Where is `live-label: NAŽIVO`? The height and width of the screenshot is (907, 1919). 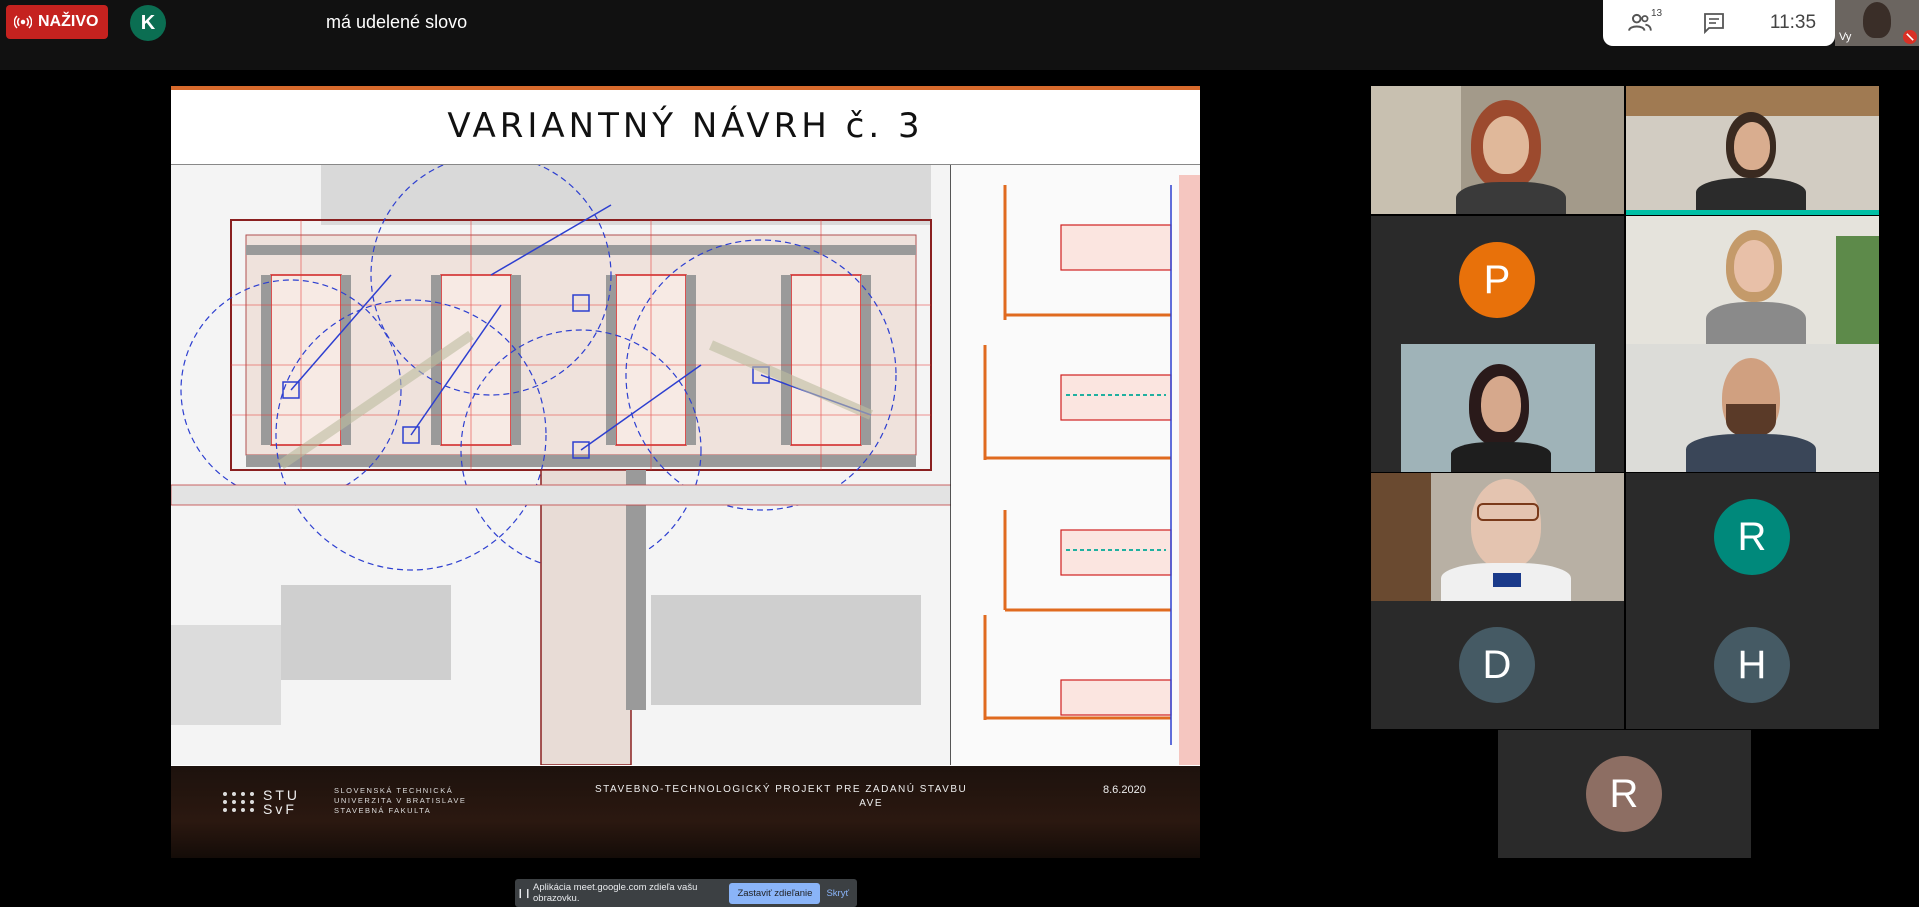 live-label: NAŽIVO is located at coordinates (68, 21).